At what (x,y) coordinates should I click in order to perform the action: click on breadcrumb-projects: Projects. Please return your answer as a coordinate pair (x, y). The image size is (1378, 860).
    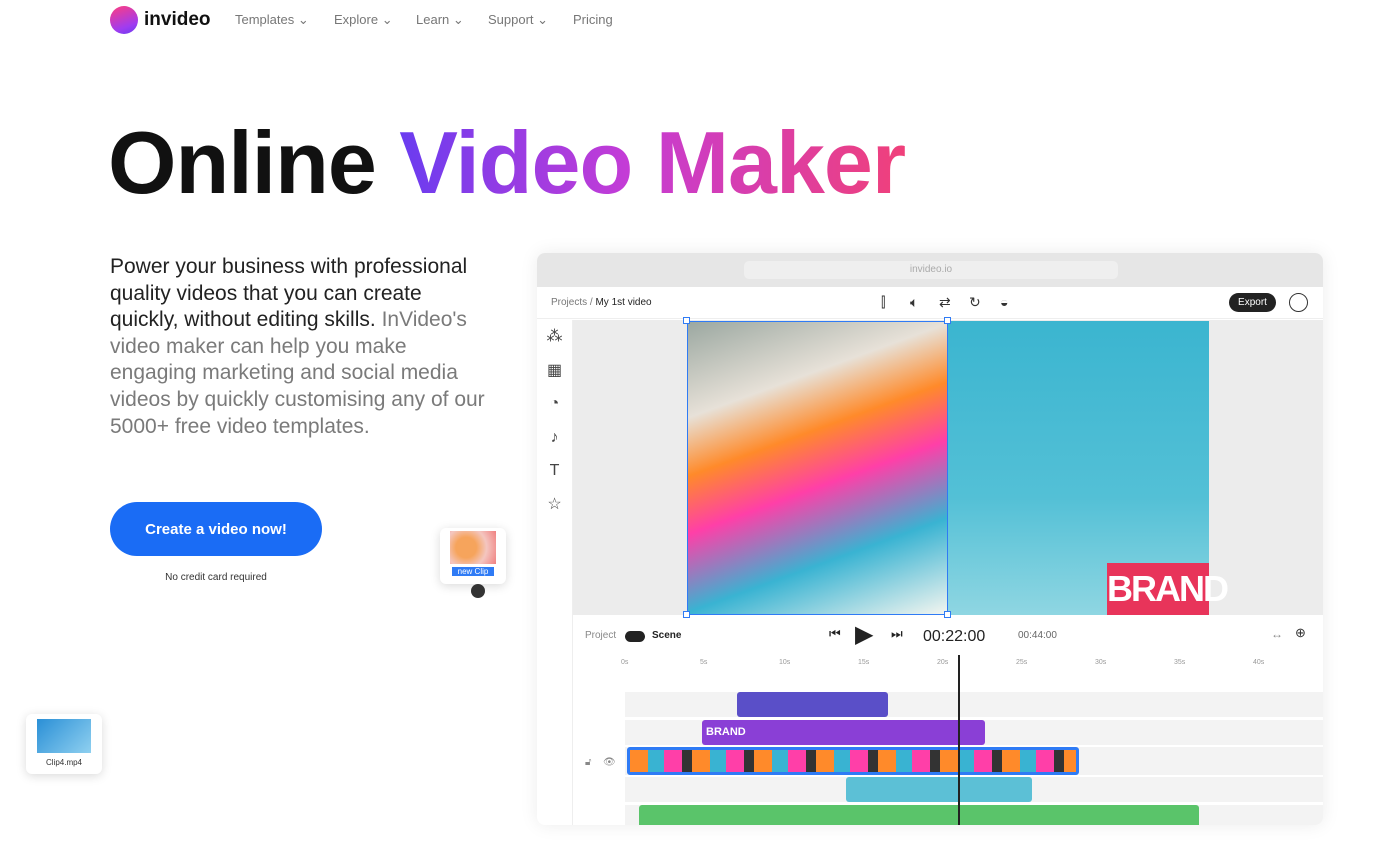
    Looking at the image, I should click on (569, 302).